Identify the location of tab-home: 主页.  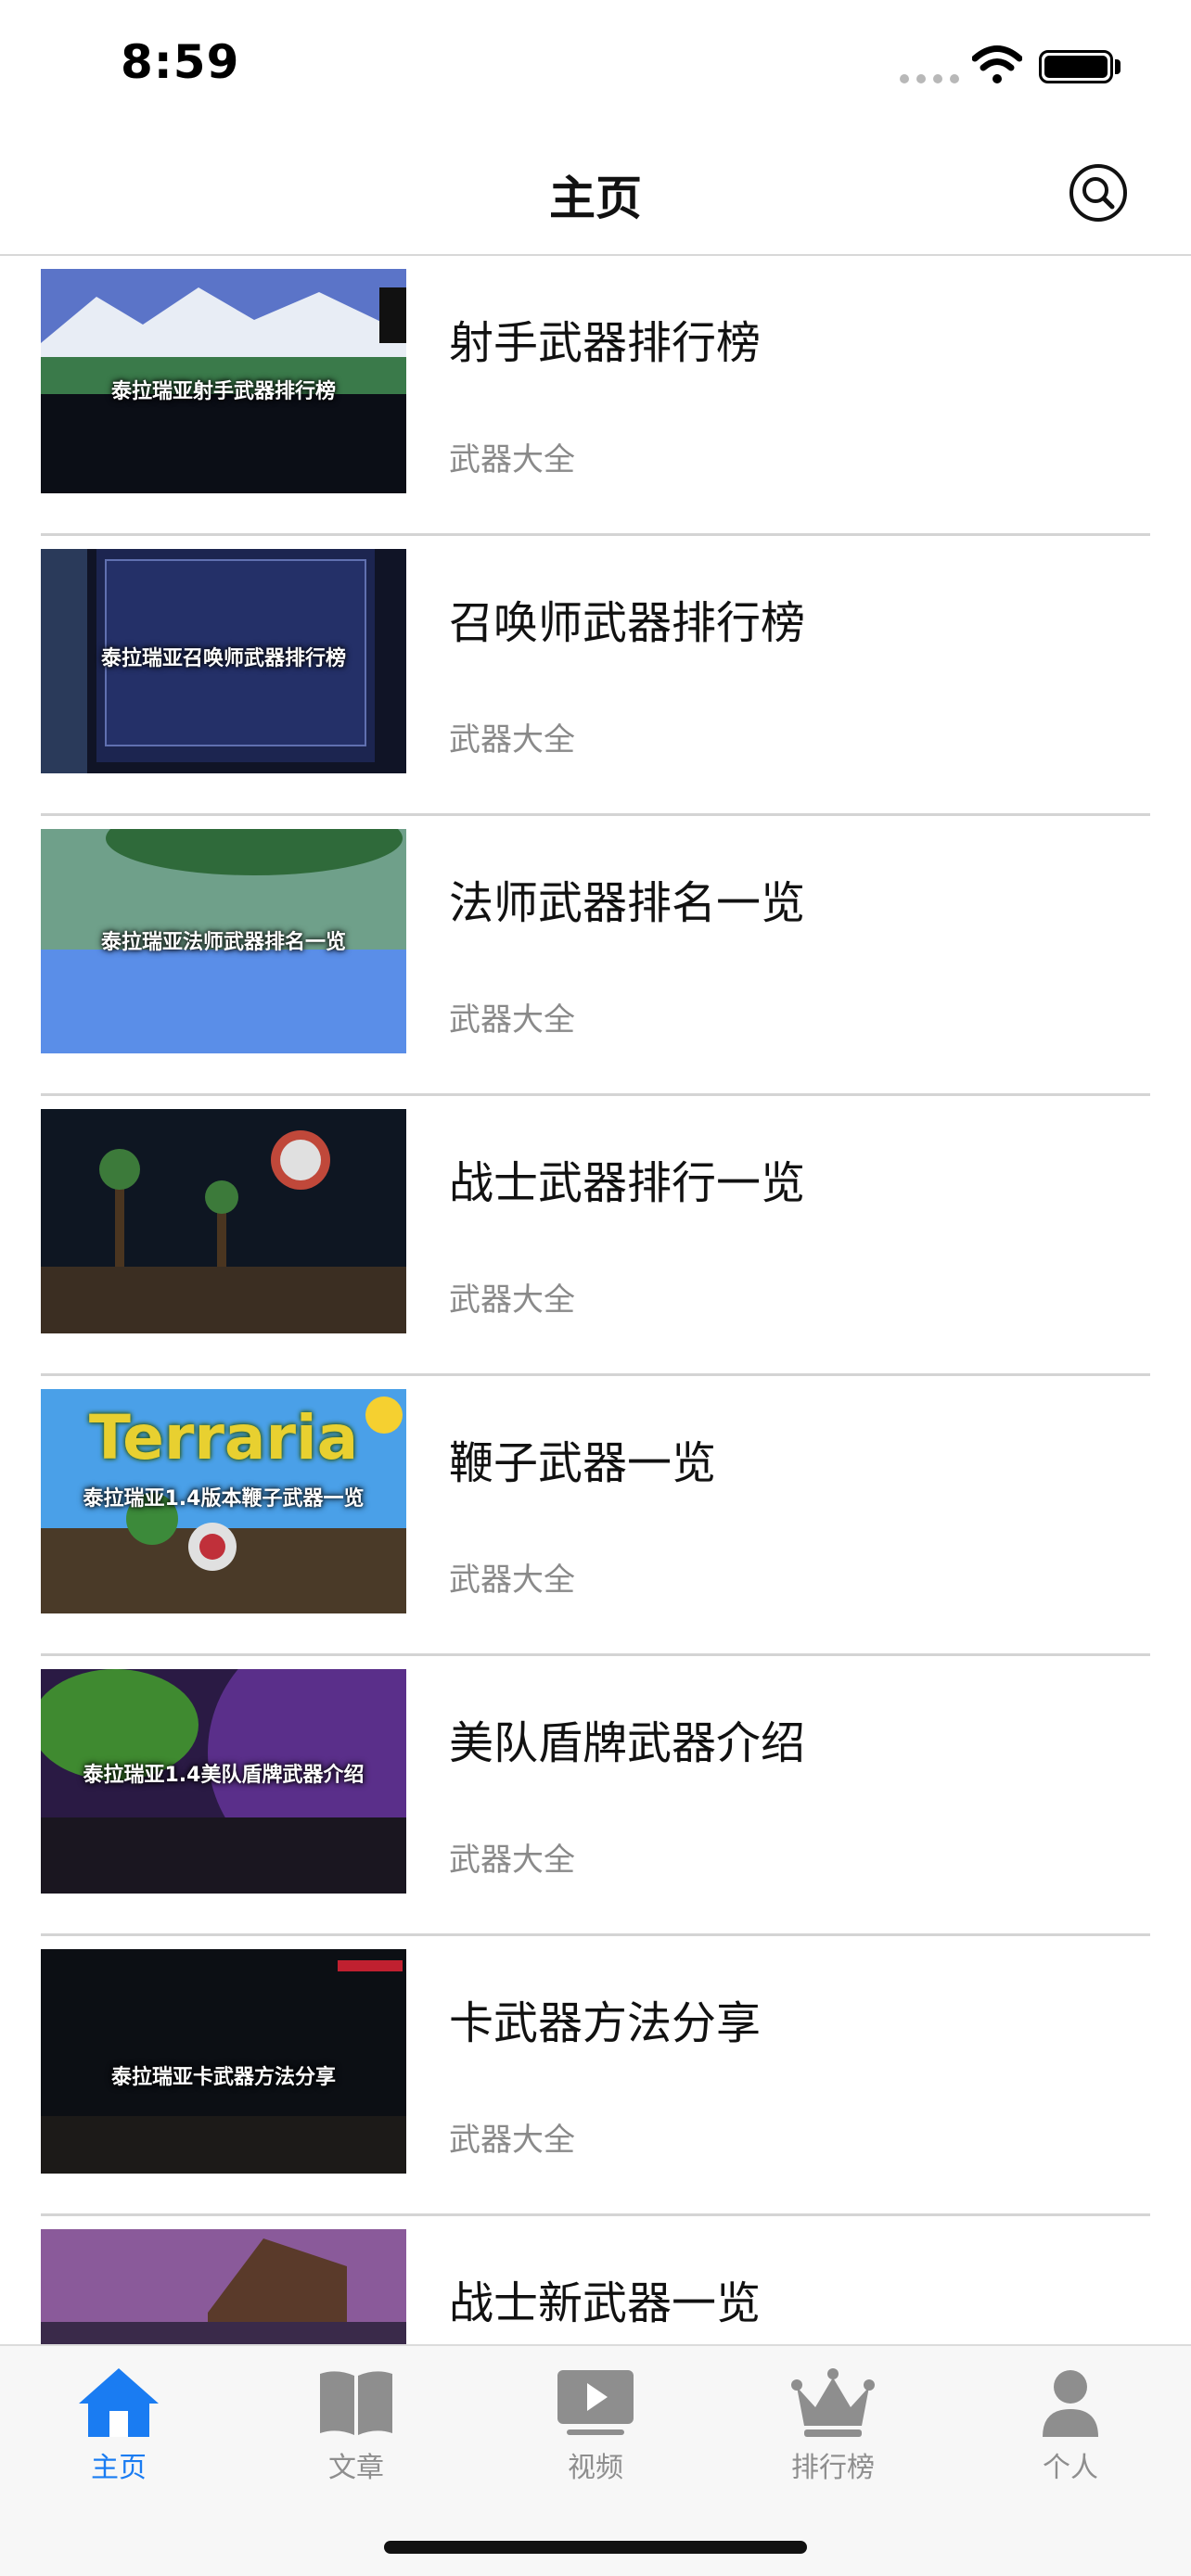
(119, 2425).